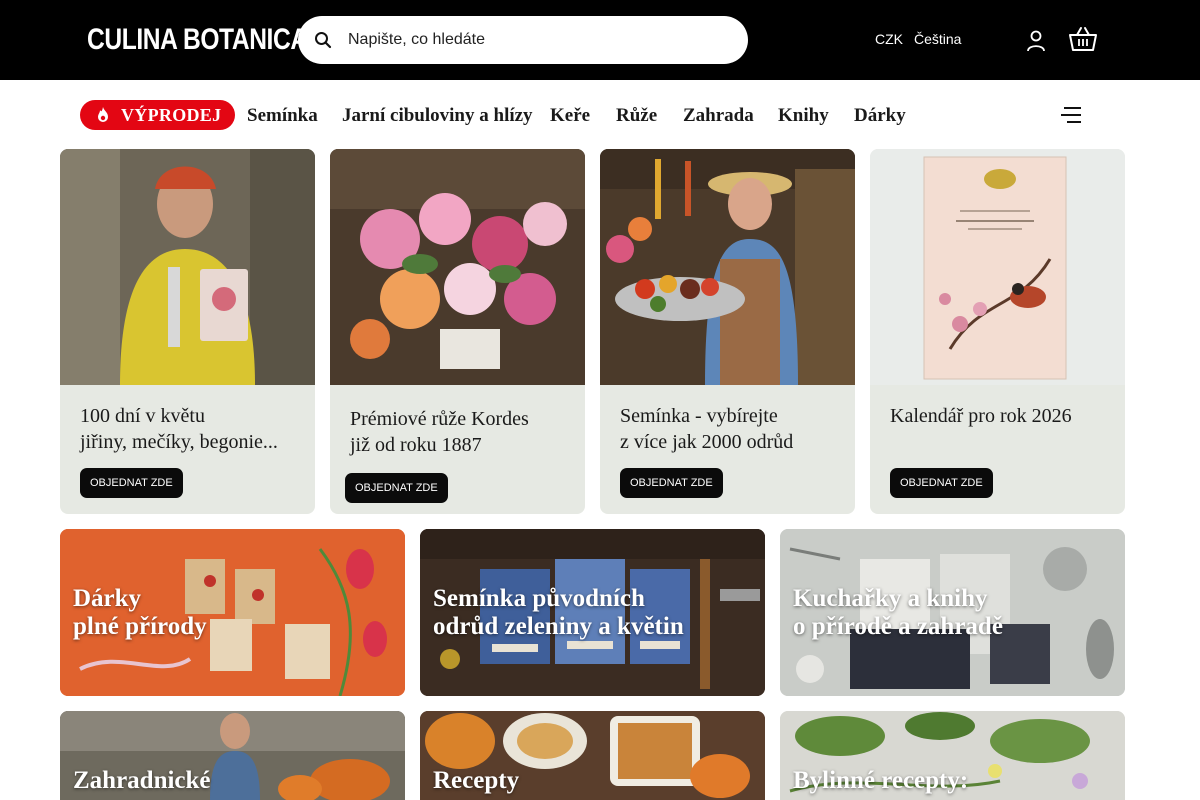 This screenshot has width=1200, height=800. What do you see at coordinates (476, 780) in the screenshot?
I see `tile-title: Recepty` at bounding box center [476, 780].